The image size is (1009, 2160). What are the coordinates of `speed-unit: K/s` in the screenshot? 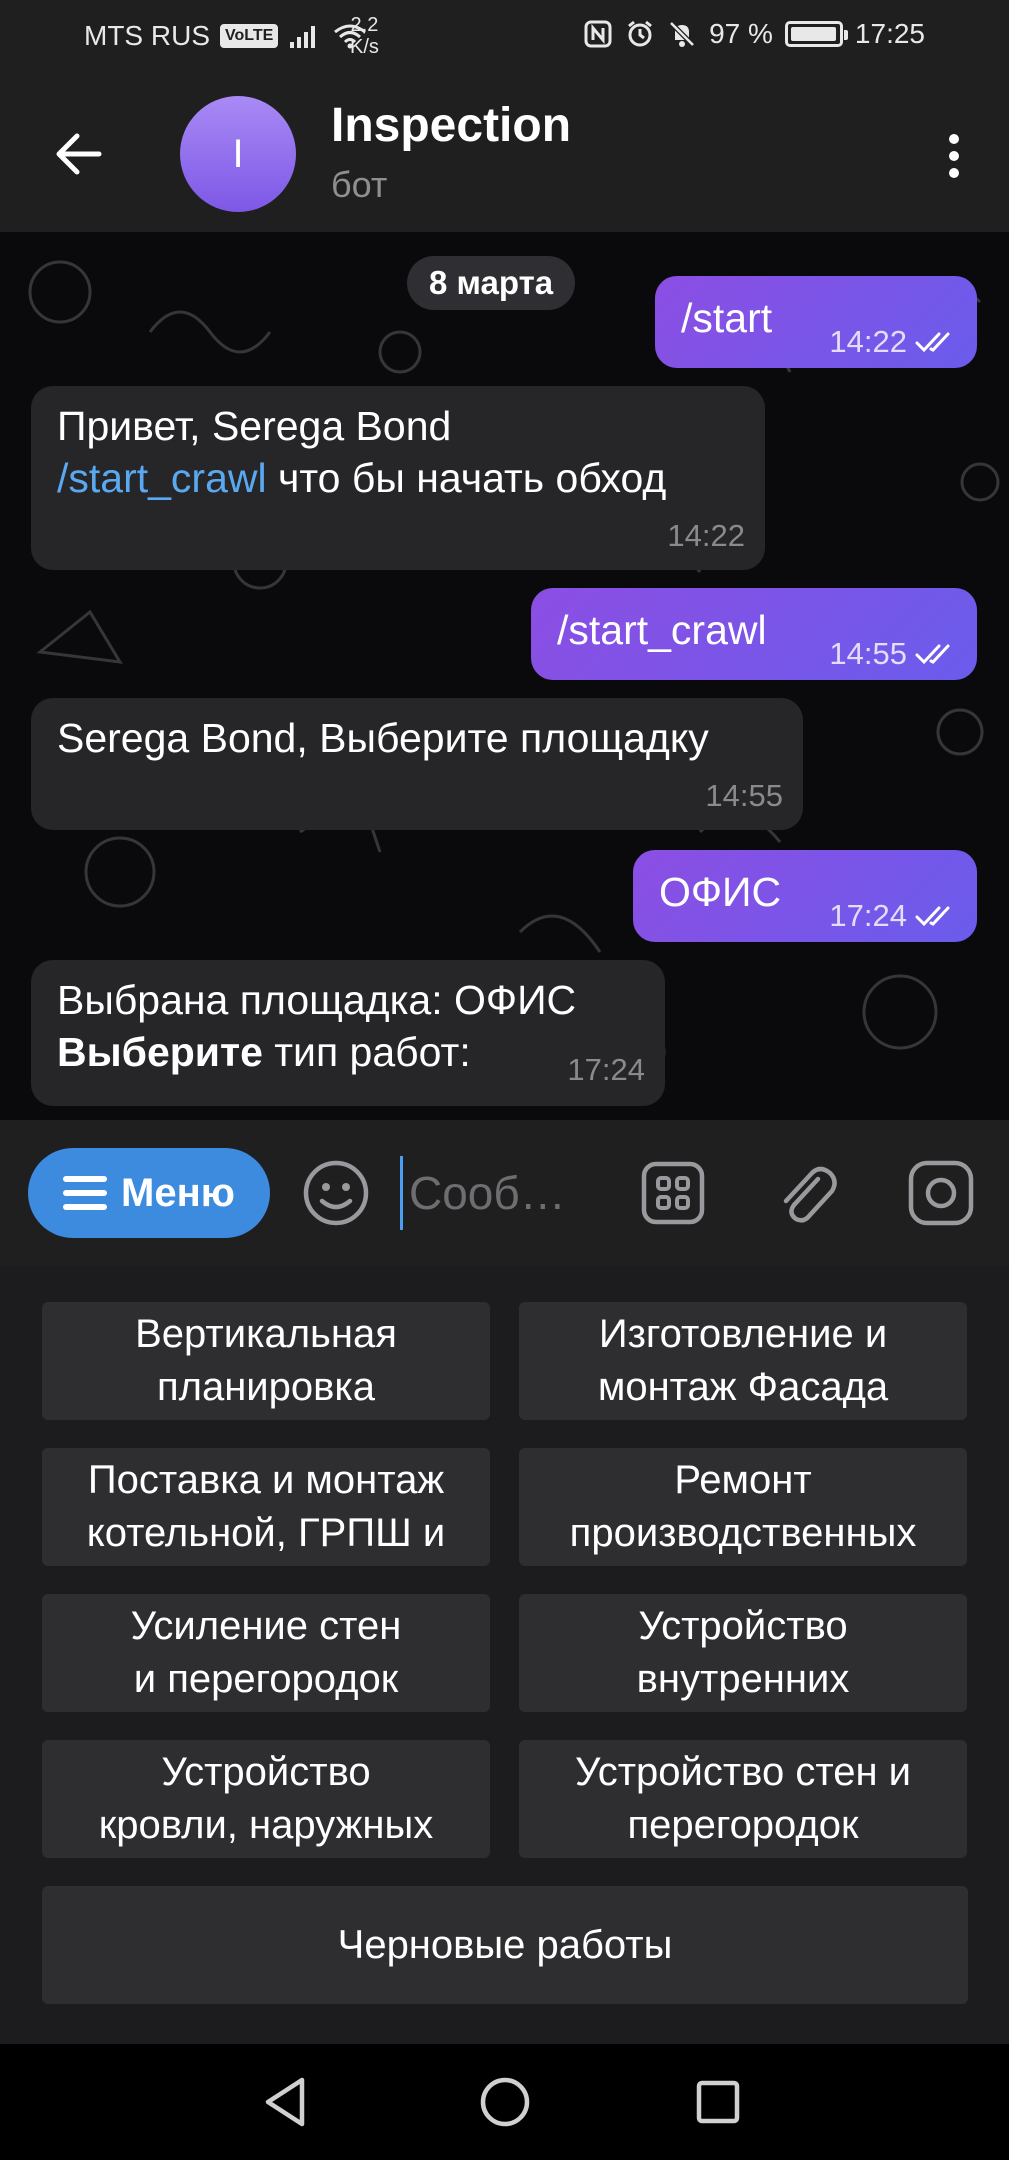 It's located at (364, 47).